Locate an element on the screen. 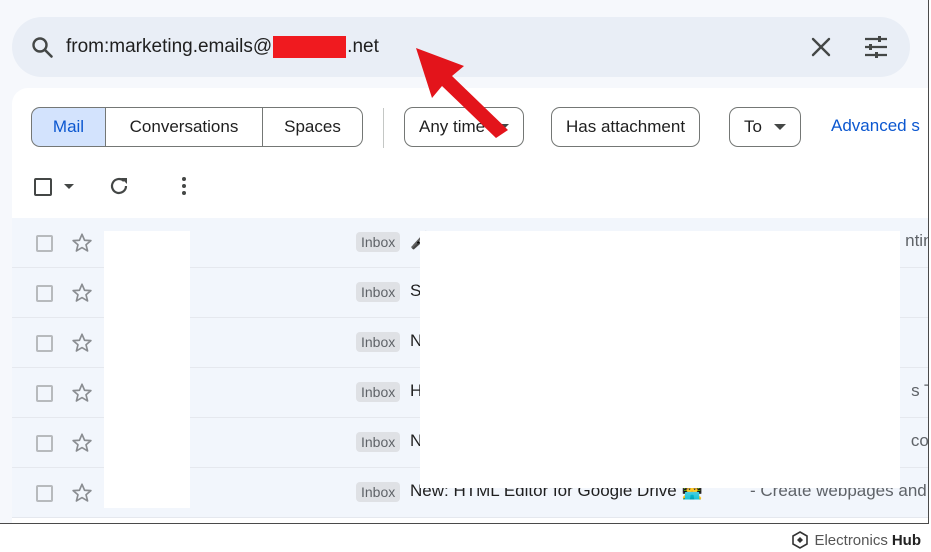 The image size is (931, 552). search-input: from:marketing.emails@ .net is located at coordinates (222, 47).